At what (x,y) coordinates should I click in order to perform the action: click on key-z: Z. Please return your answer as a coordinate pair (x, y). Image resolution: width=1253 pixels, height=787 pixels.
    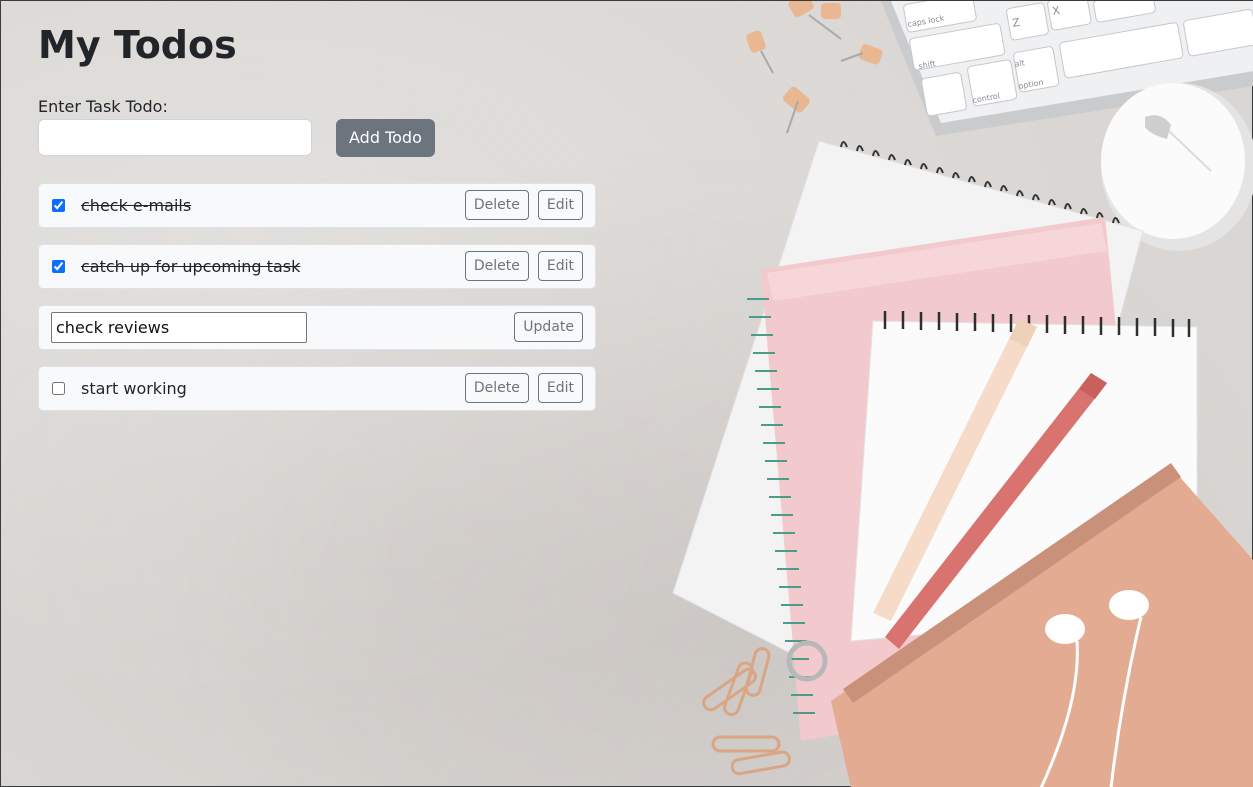
    Looking at the image, I should click on (1016, 23).